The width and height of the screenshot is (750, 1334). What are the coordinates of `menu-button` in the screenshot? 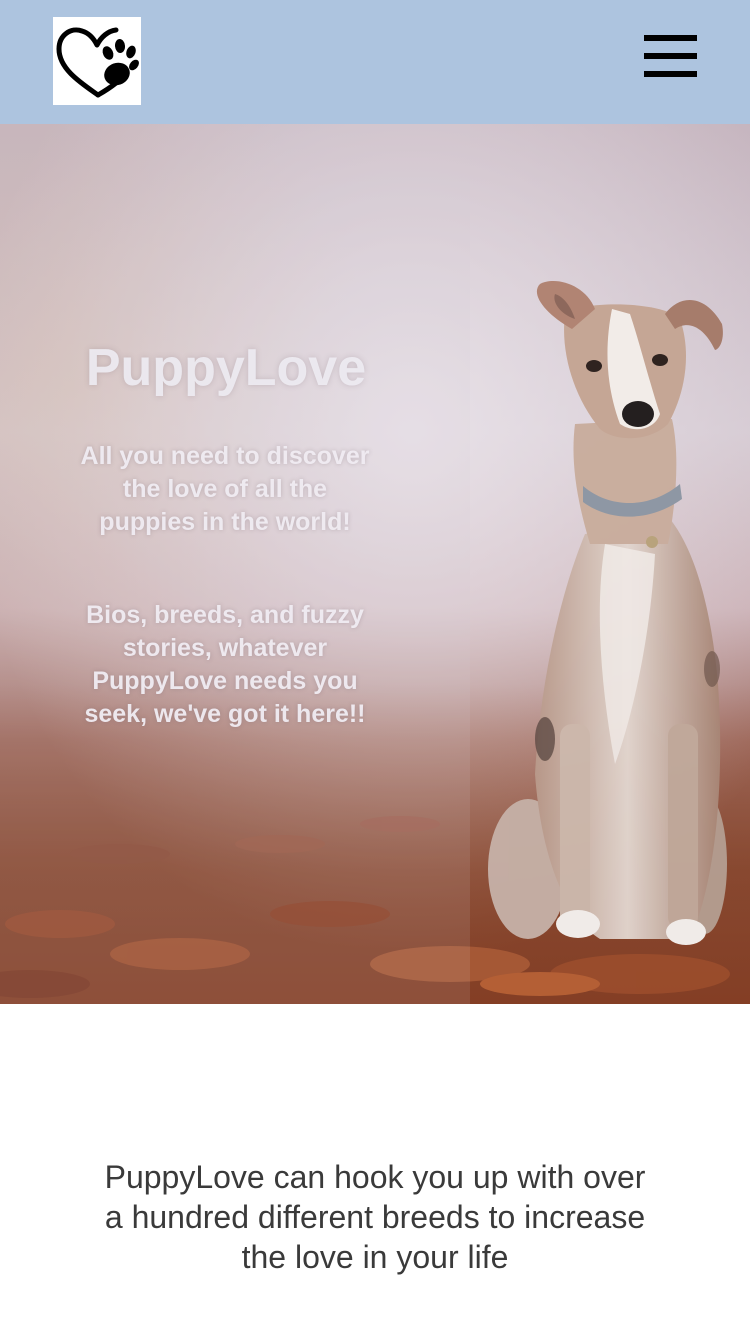 It's located at (671, 56).